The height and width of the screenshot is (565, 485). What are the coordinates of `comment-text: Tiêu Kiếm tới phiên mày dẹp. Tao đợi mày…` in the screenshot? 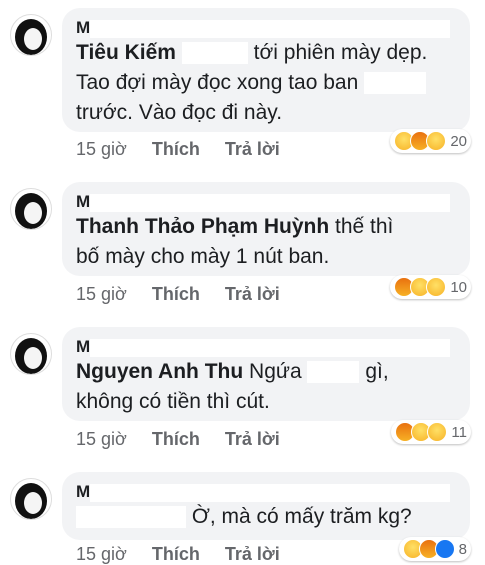 It's located at (252, 82).